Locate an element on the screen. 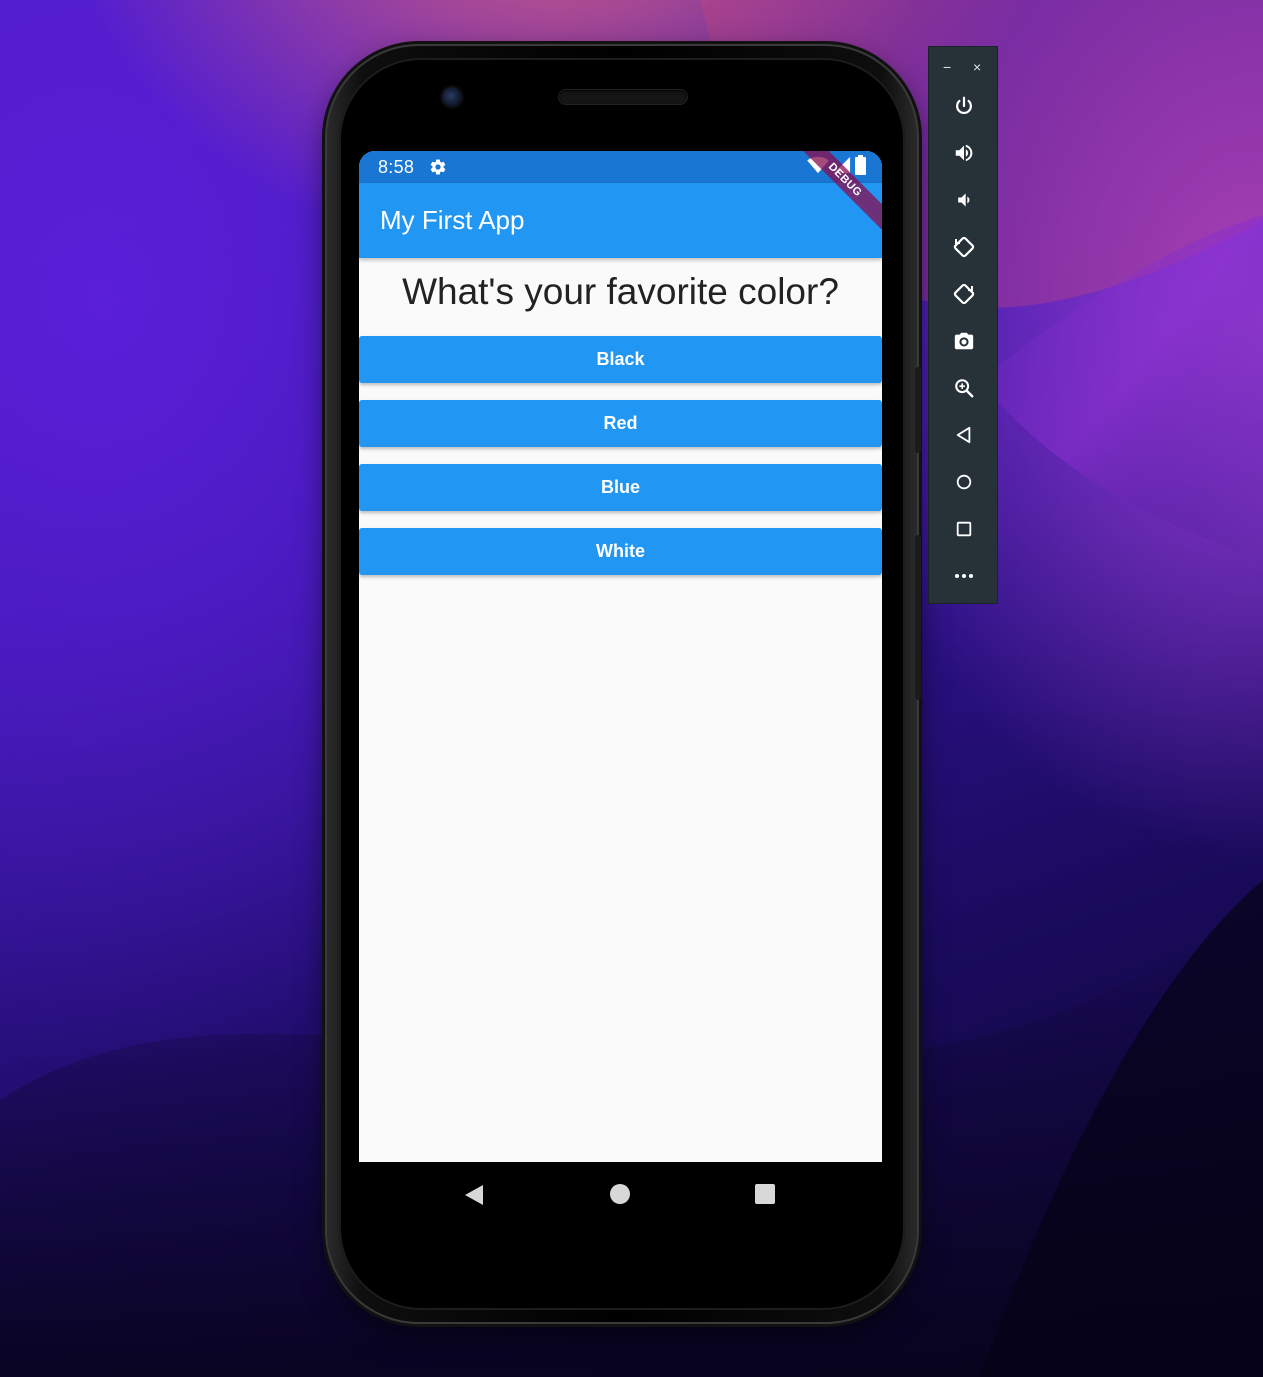 This screenshot has width=1263, height=1377. nav-overview-icon is located at coordinates (765, 1194).